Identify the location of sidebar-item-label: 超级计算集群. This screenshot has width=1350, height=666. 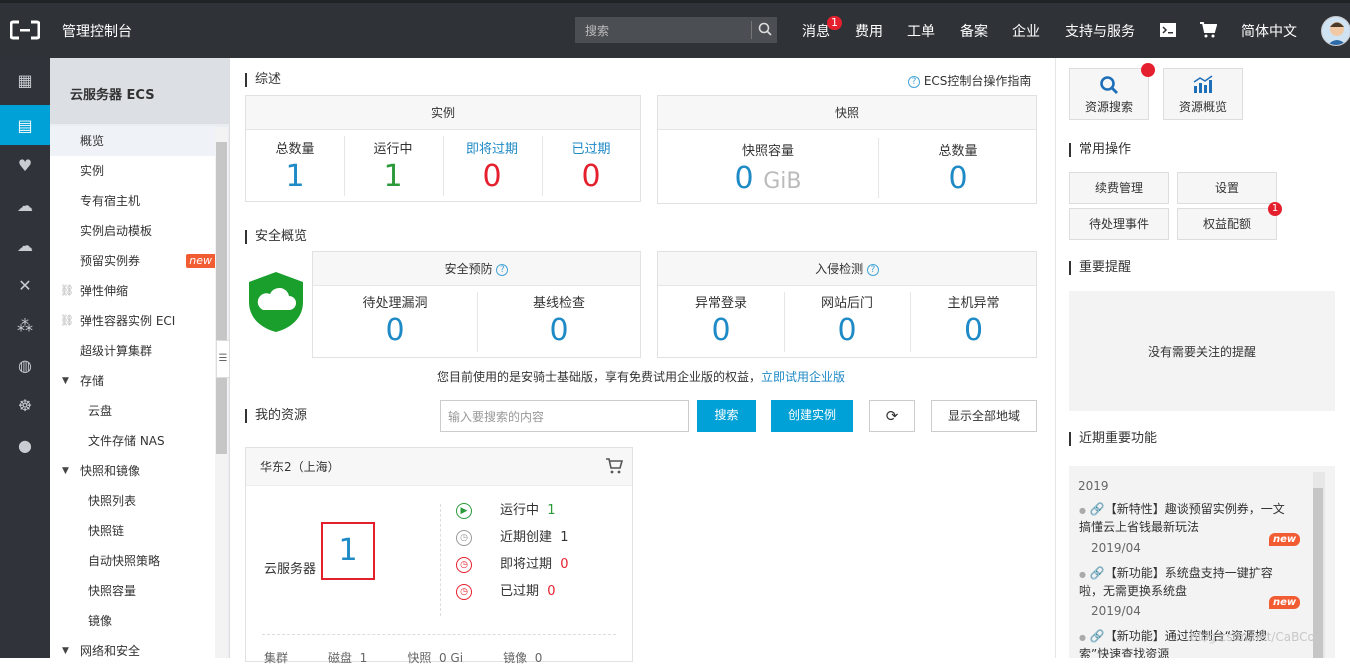
(116, 351).